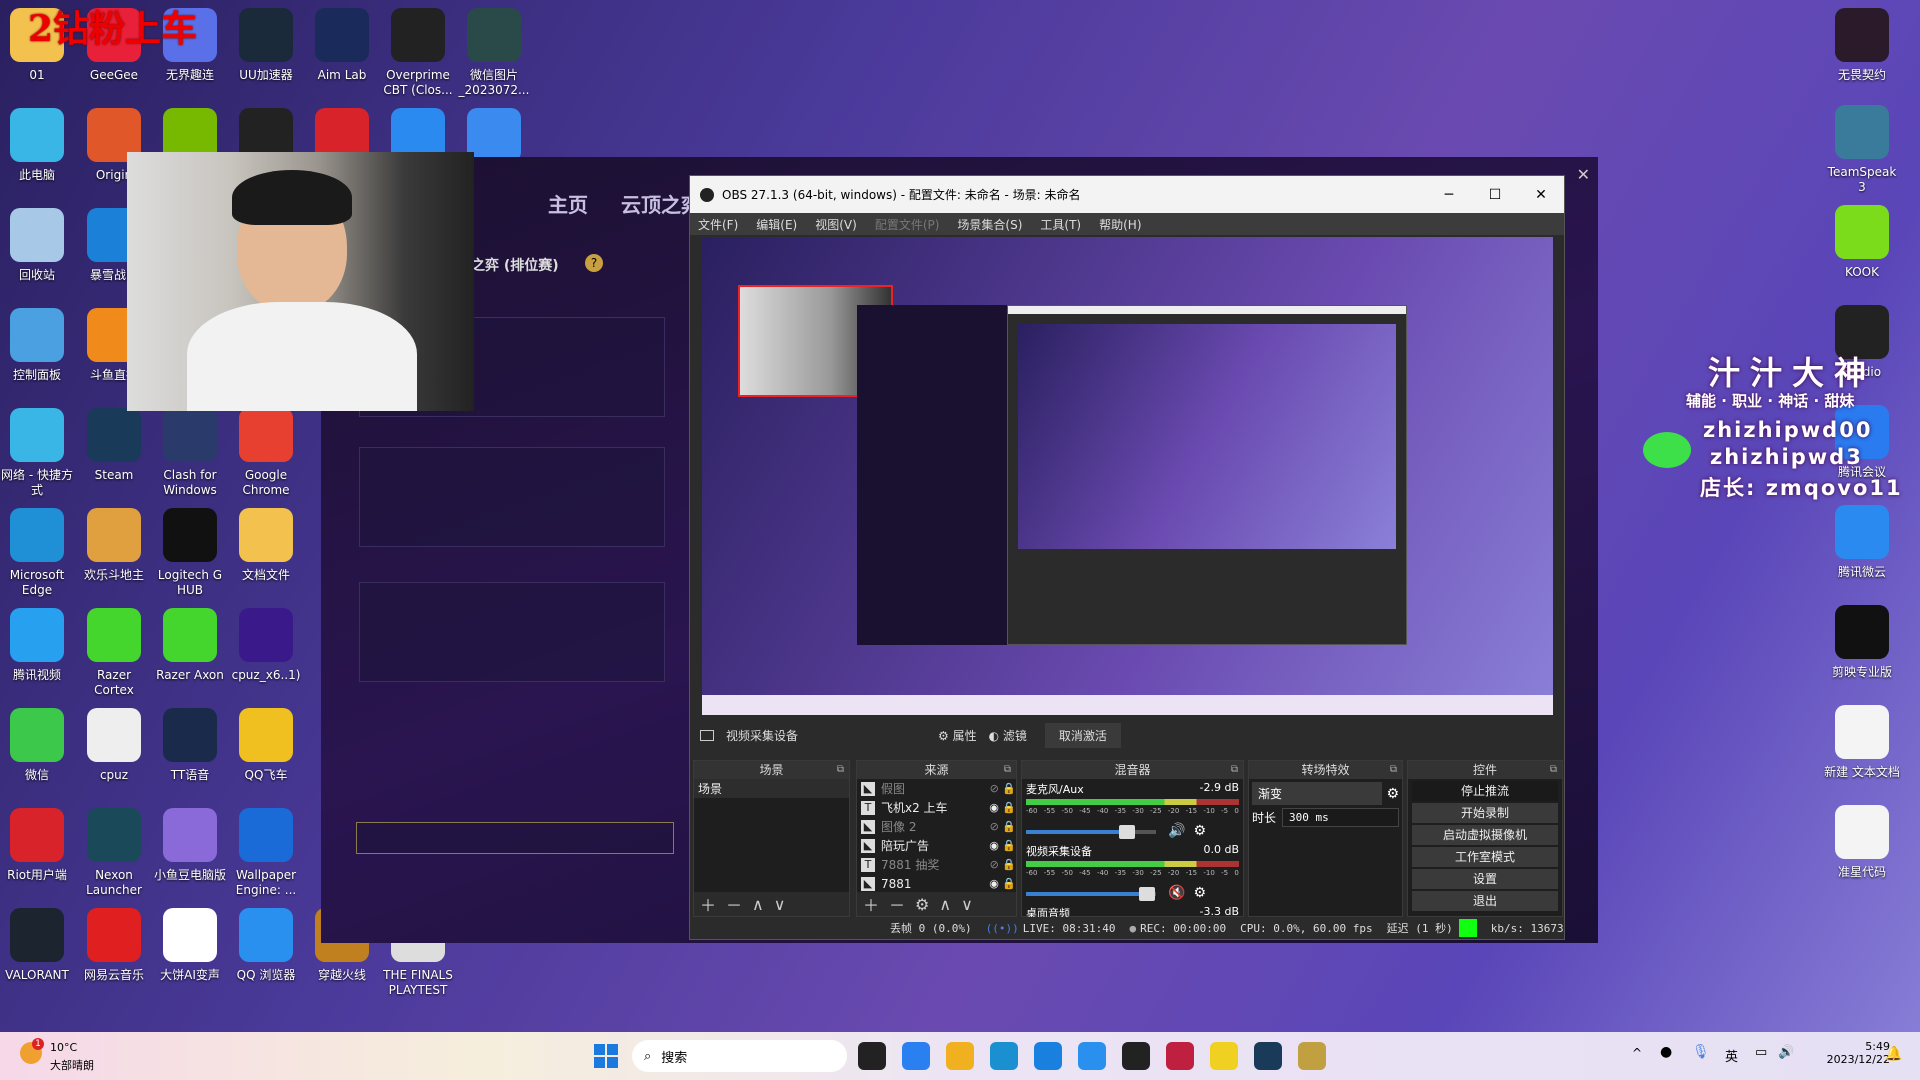  What do you see at coordinates (1060, 224) in the screenshot?
I see `menu-item: 工具(T)` at bounding box center [1060, 224].